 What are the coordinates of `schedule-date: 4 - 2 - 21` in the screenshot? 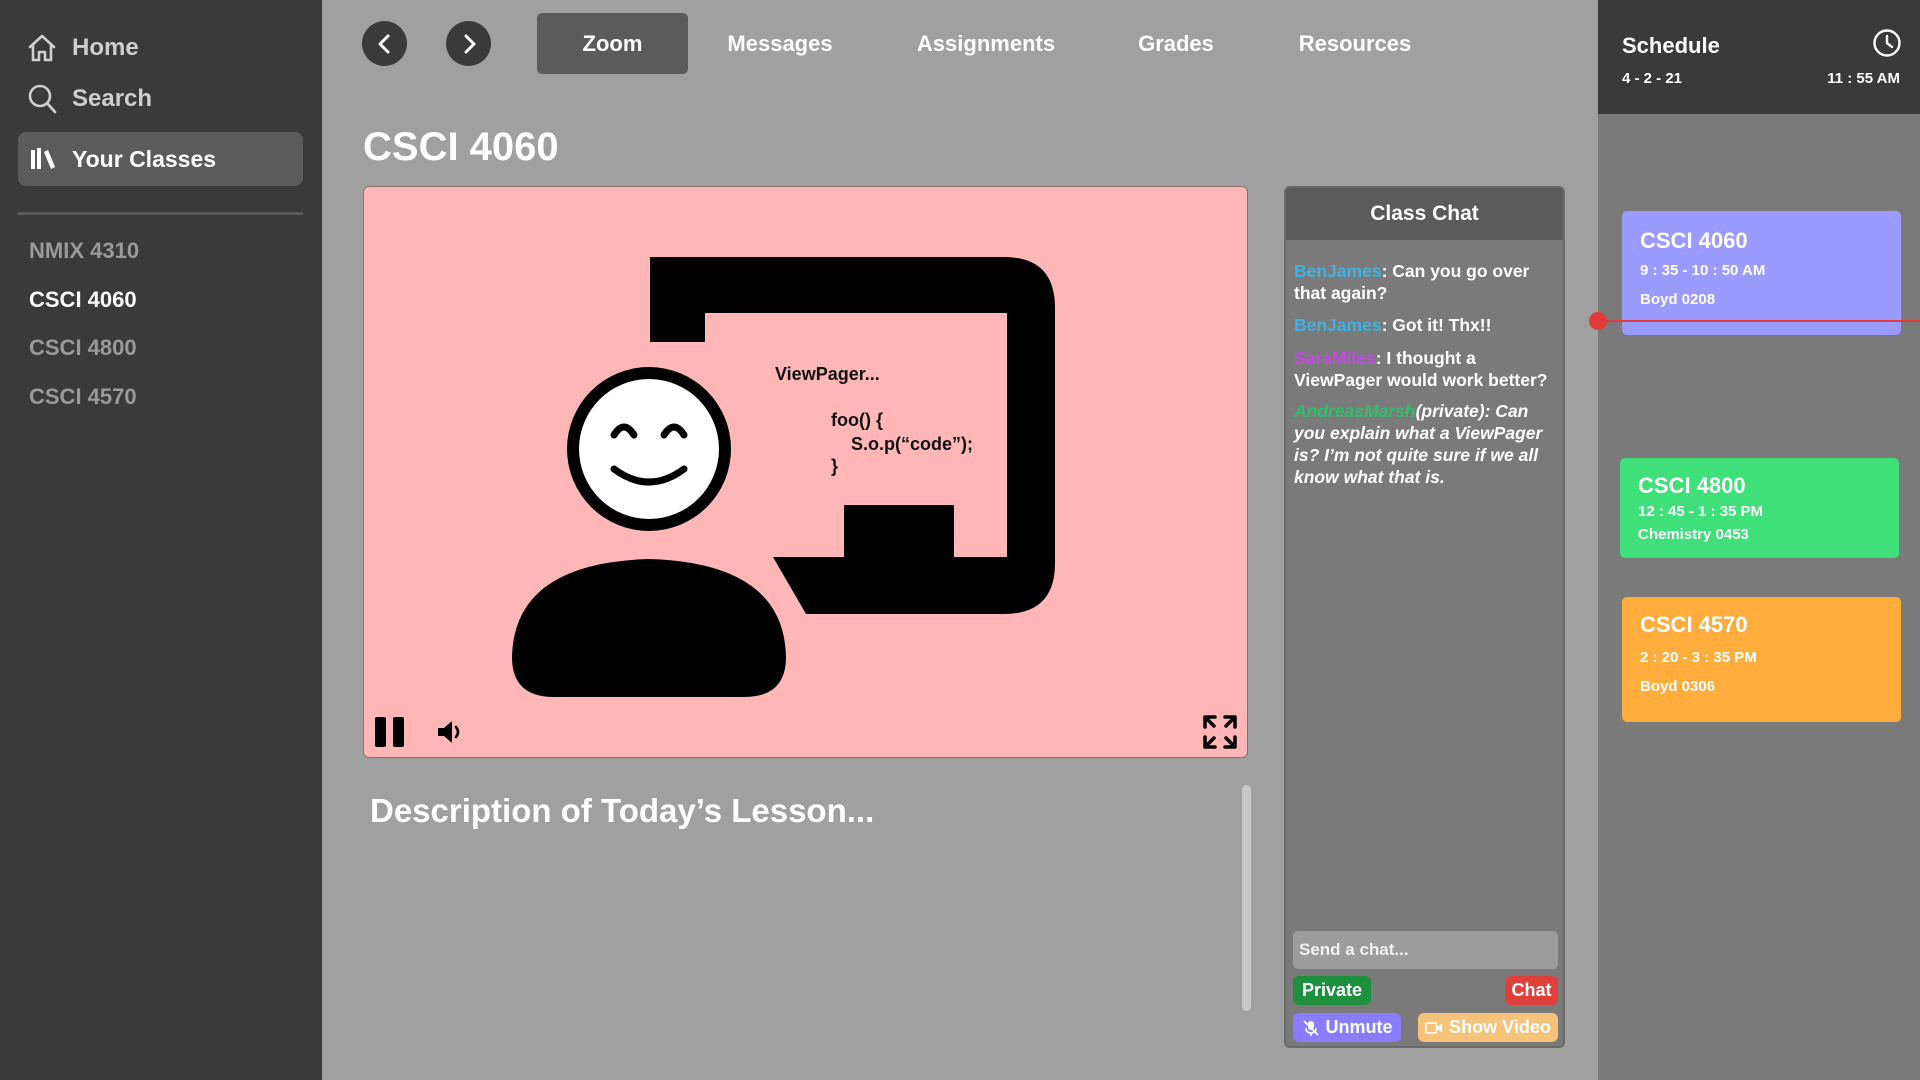 It's located at (1652, 78).